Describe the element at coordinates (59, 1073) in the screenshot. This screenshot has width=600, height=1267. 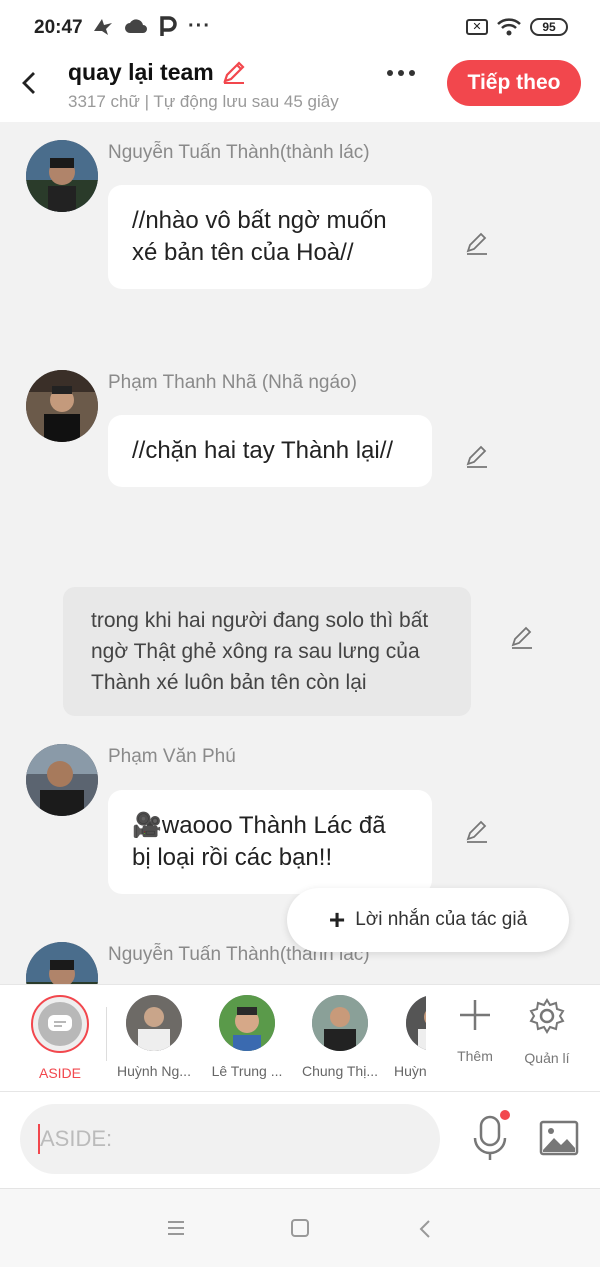
I see `character-label: ASIDE` at that location.